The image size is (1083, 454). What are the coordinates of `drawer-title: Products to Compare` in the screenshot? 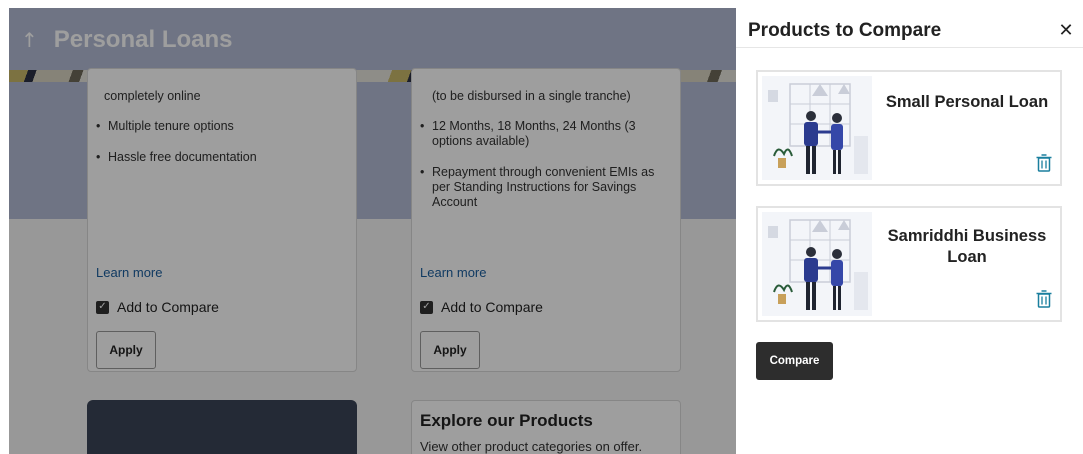 It's located at (845, 30).